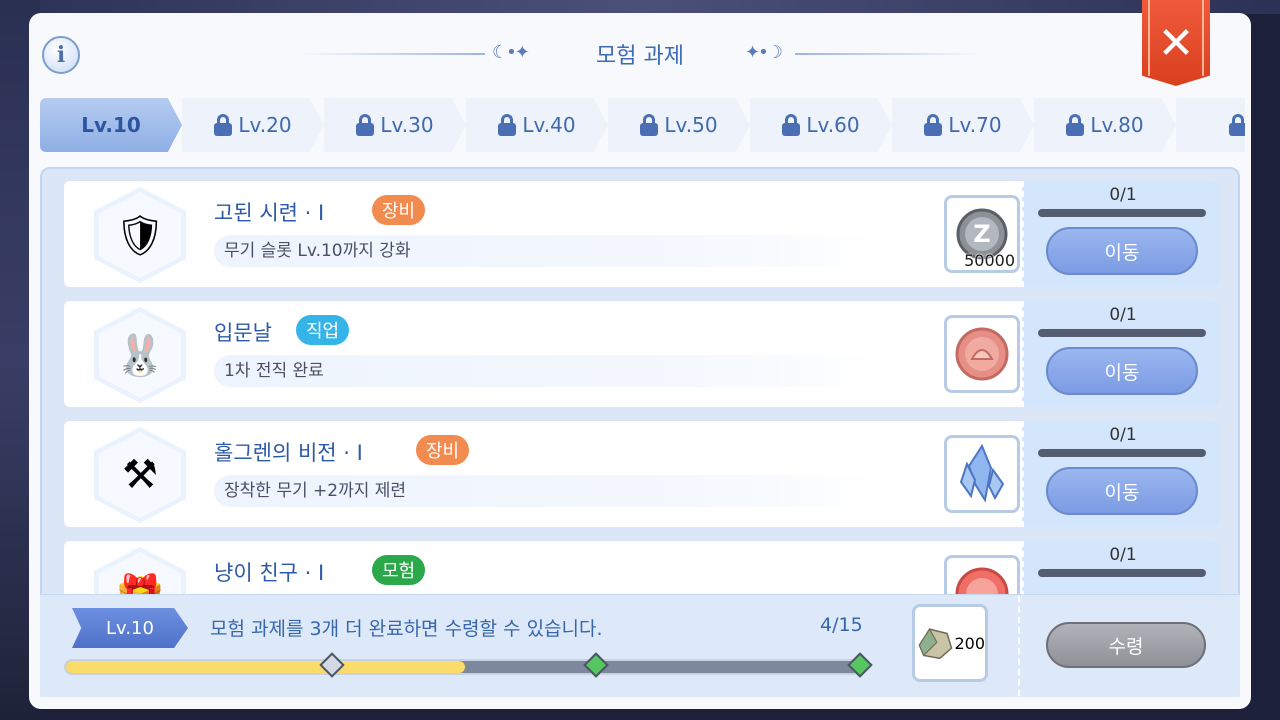  I want to click on quest-description: 장착한 무기 +2까지 제련, so click(544, 491).